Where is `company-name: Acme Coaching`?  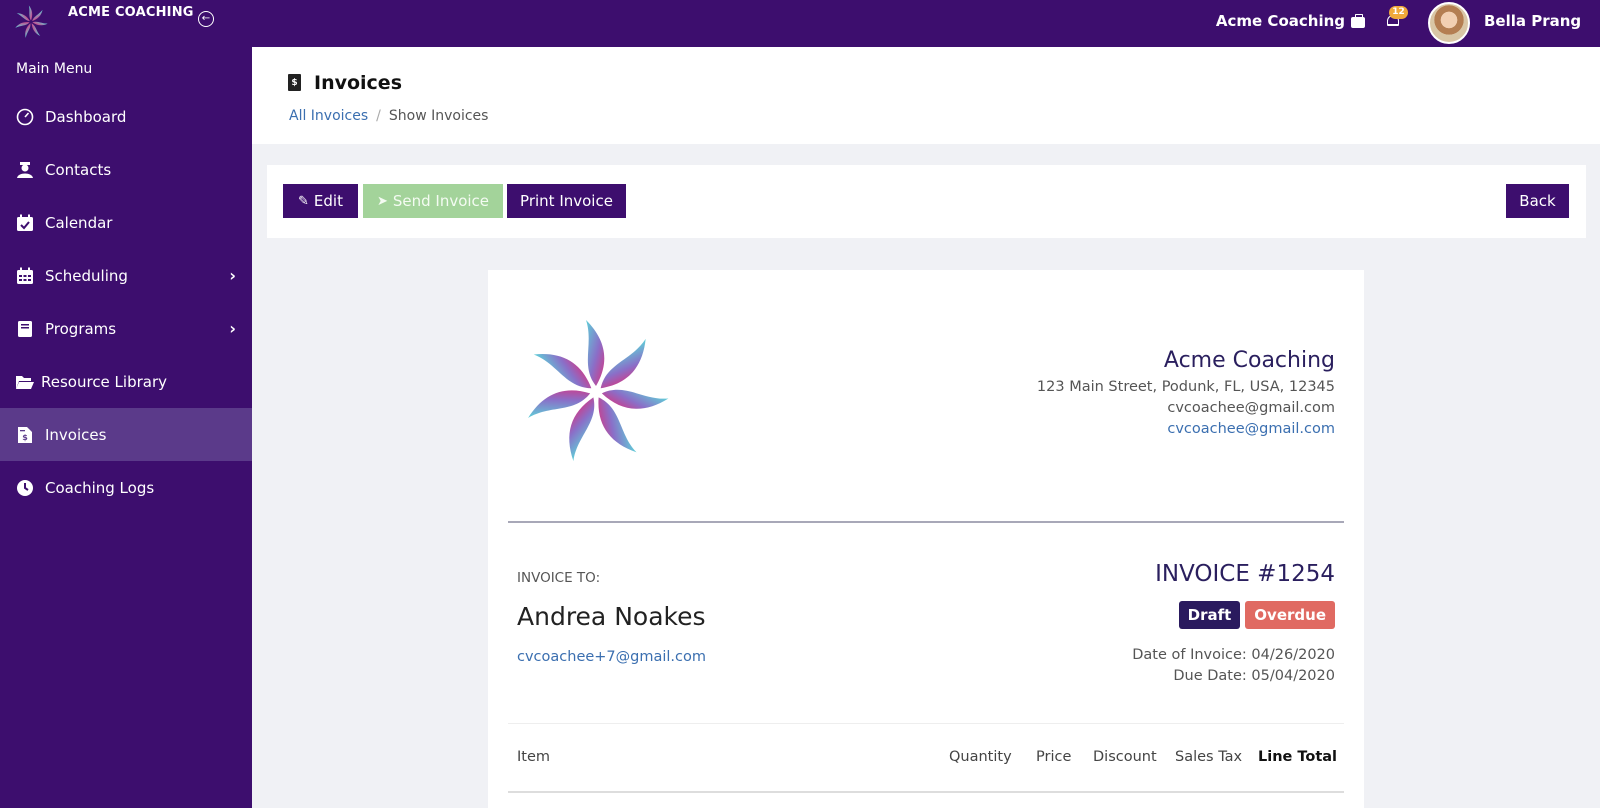
company-name: Acme Coaching is located at coordinates (1249, 360).